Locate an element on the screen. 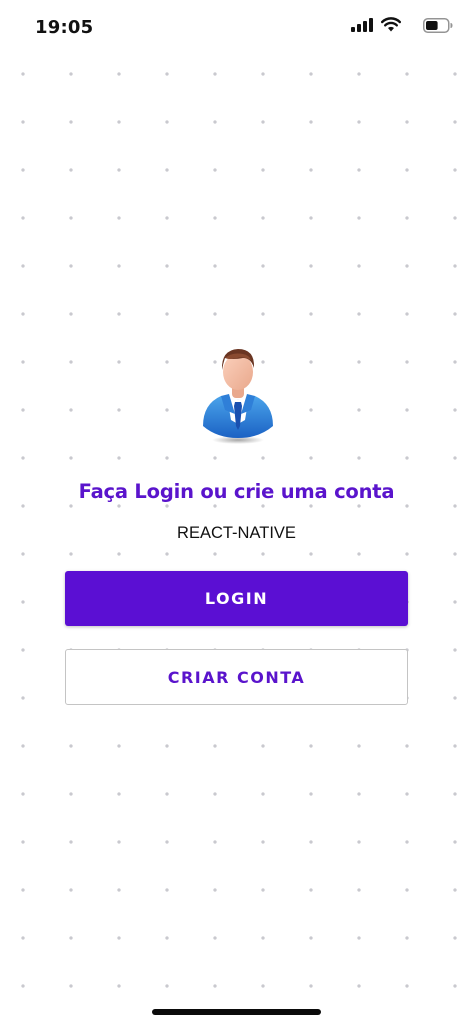  battery-icon is located at coordinates (438, 25).